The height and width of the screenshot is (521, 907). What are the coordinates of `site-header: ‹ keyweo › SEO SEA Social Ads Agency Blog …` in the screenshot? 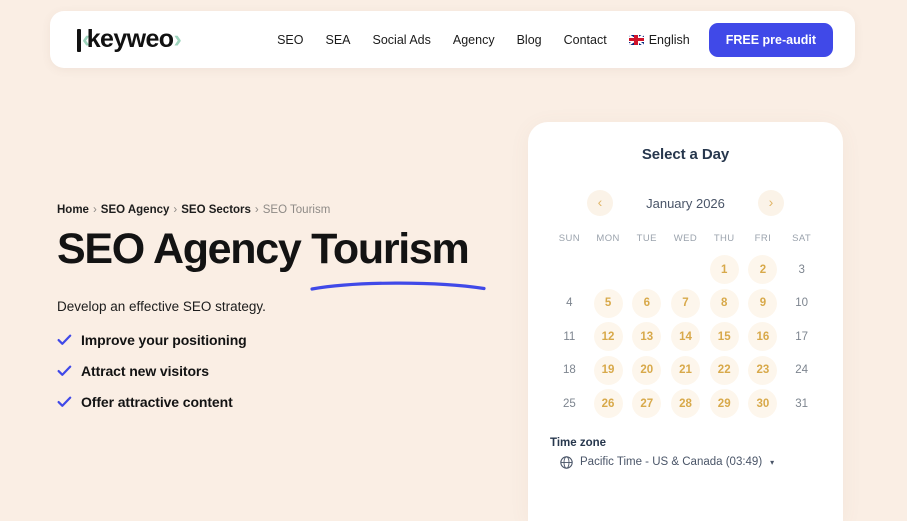 It's located at (452, 39).